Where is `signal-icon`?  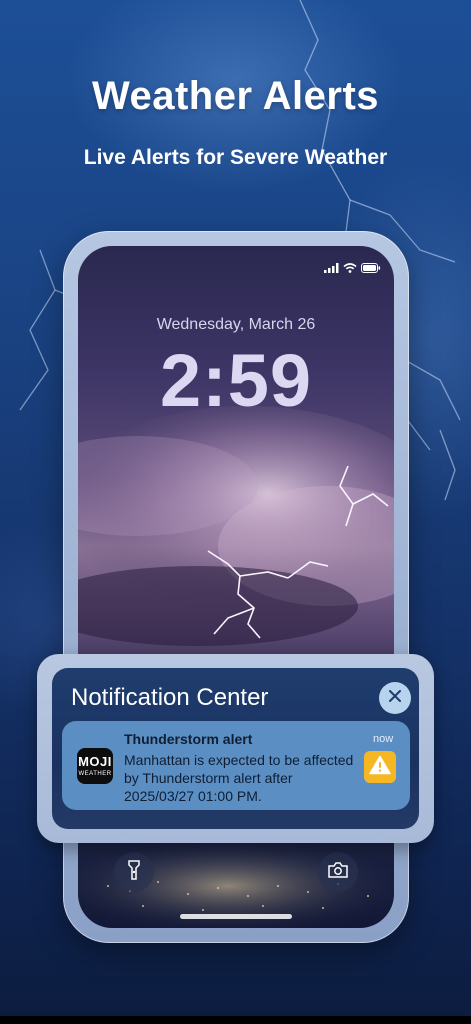
signal-icon is located at coordinates (332, 269).